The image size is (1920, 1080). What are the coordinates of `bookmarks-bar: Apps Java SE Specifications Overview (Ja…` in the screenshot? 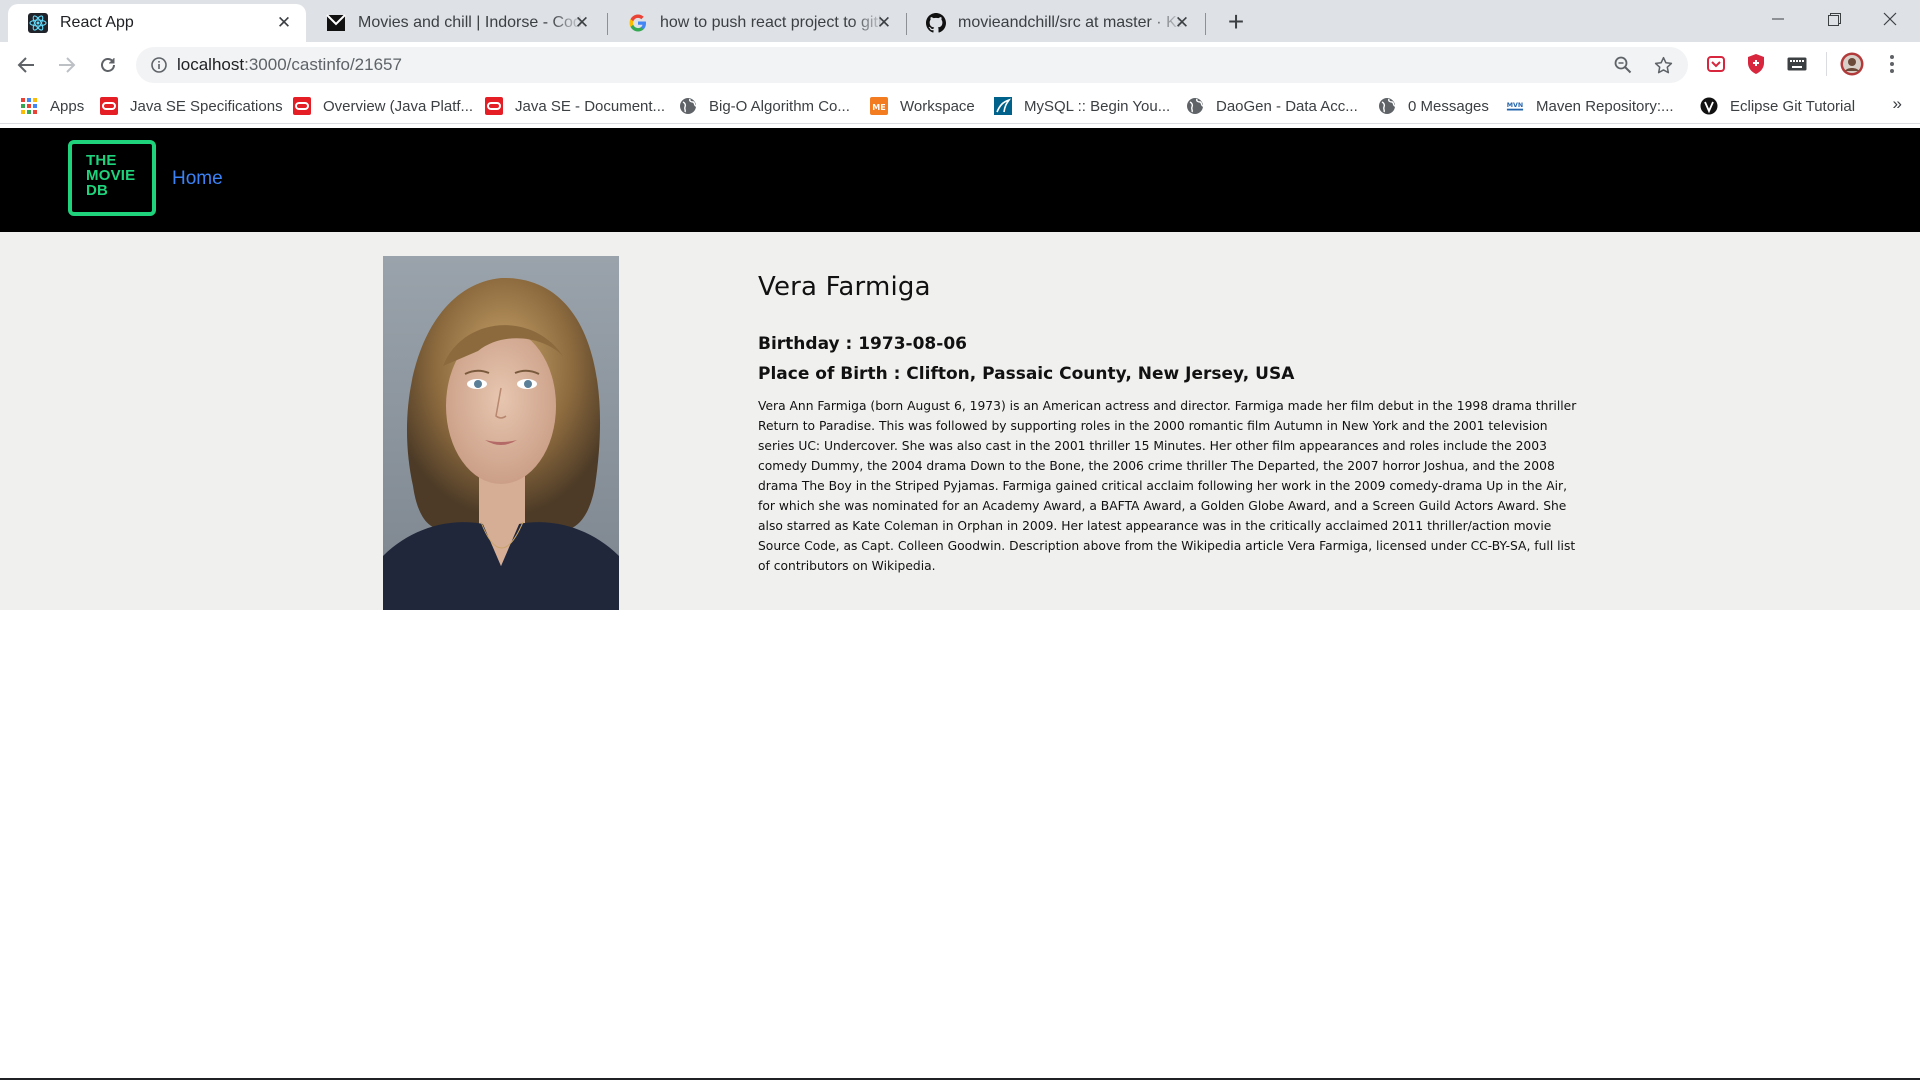 It's located at (960, 106).